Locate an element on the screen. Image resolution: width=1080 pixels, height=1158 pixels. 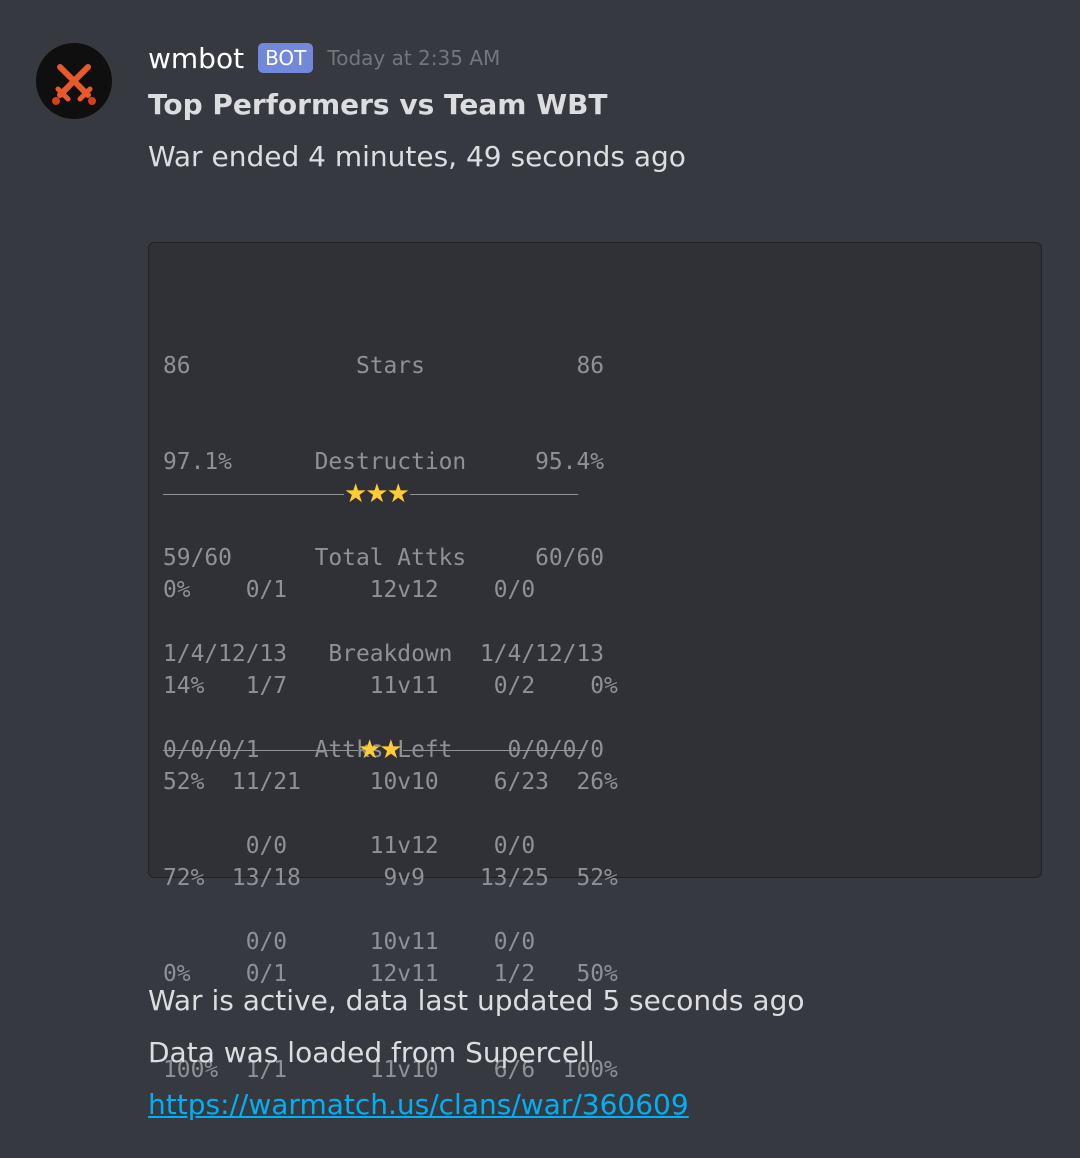
bot-badge: BOT is located at coordinates (286, 58).